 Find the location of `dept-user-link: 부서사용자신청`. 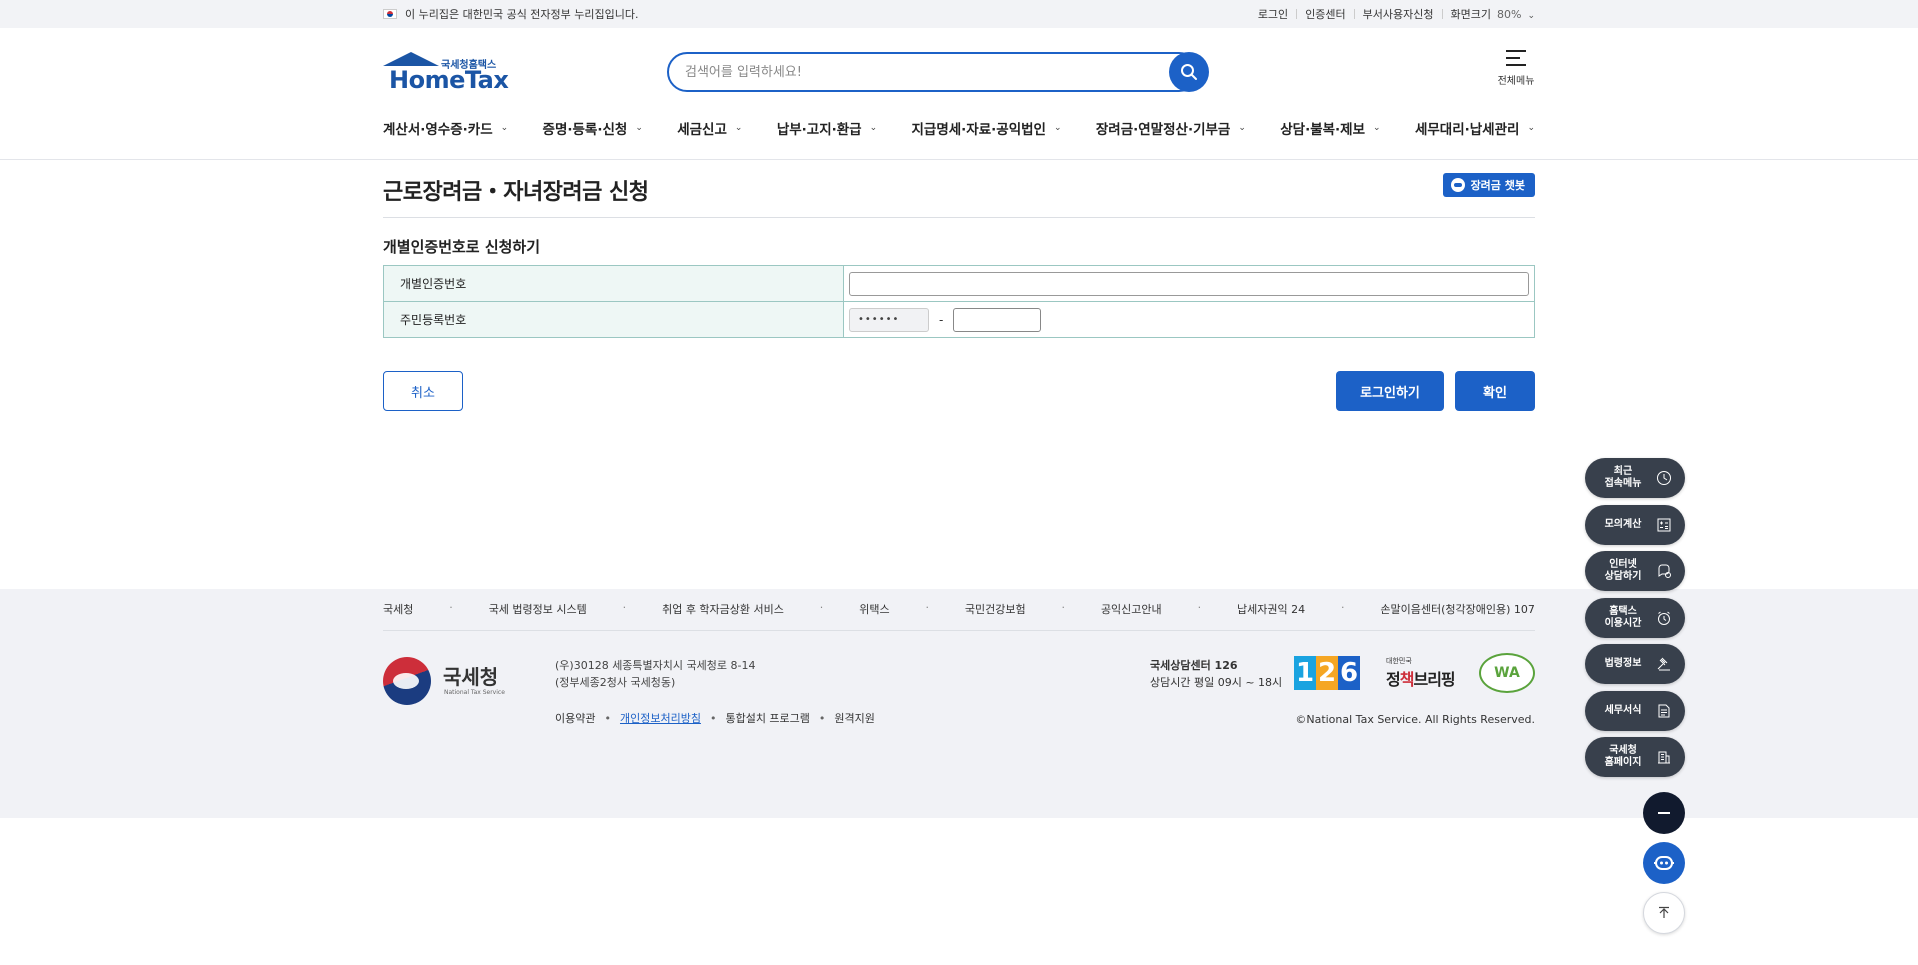

dept-user-link: 부서사용자신청 is located at coordinates (1398, 14).